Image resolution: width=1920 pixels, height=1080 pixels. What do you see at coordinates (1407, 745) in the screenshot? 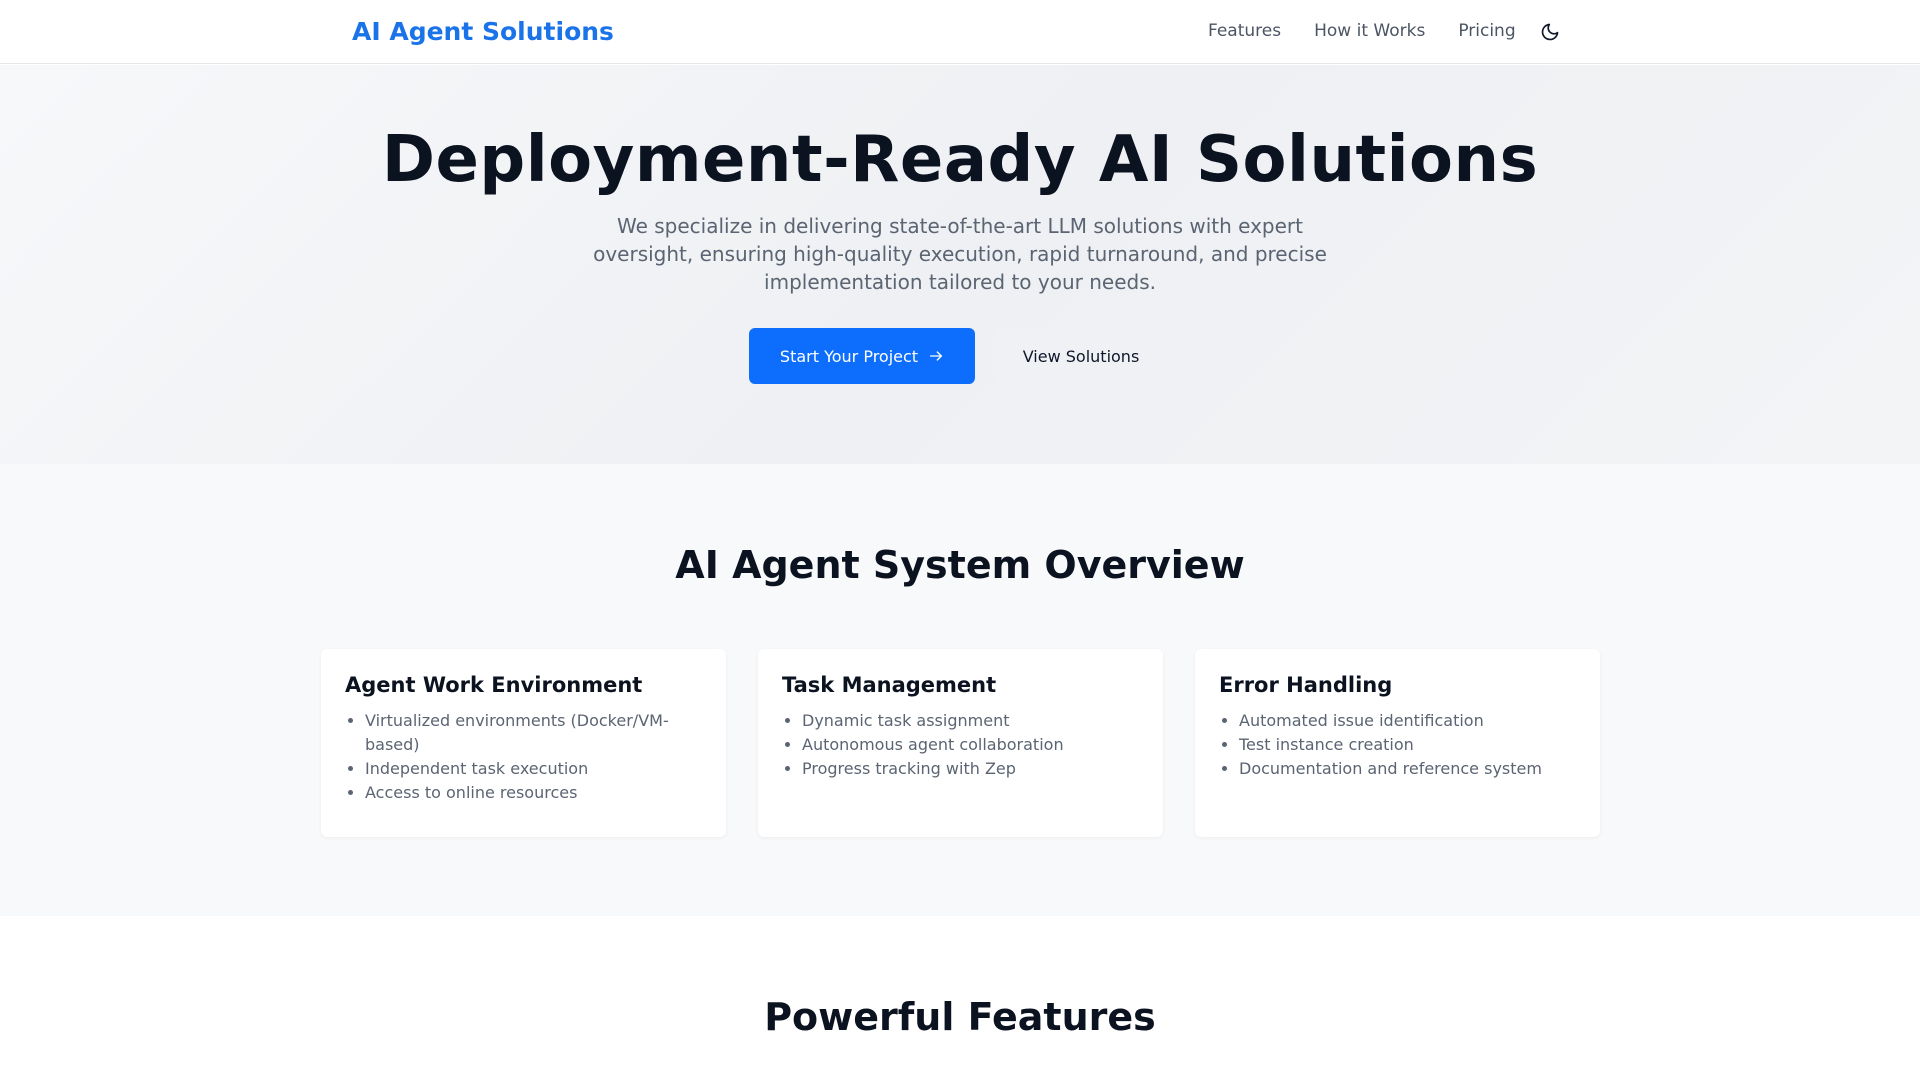
I see `list-item: Test instance creation` at bounding box center [1407, 745].